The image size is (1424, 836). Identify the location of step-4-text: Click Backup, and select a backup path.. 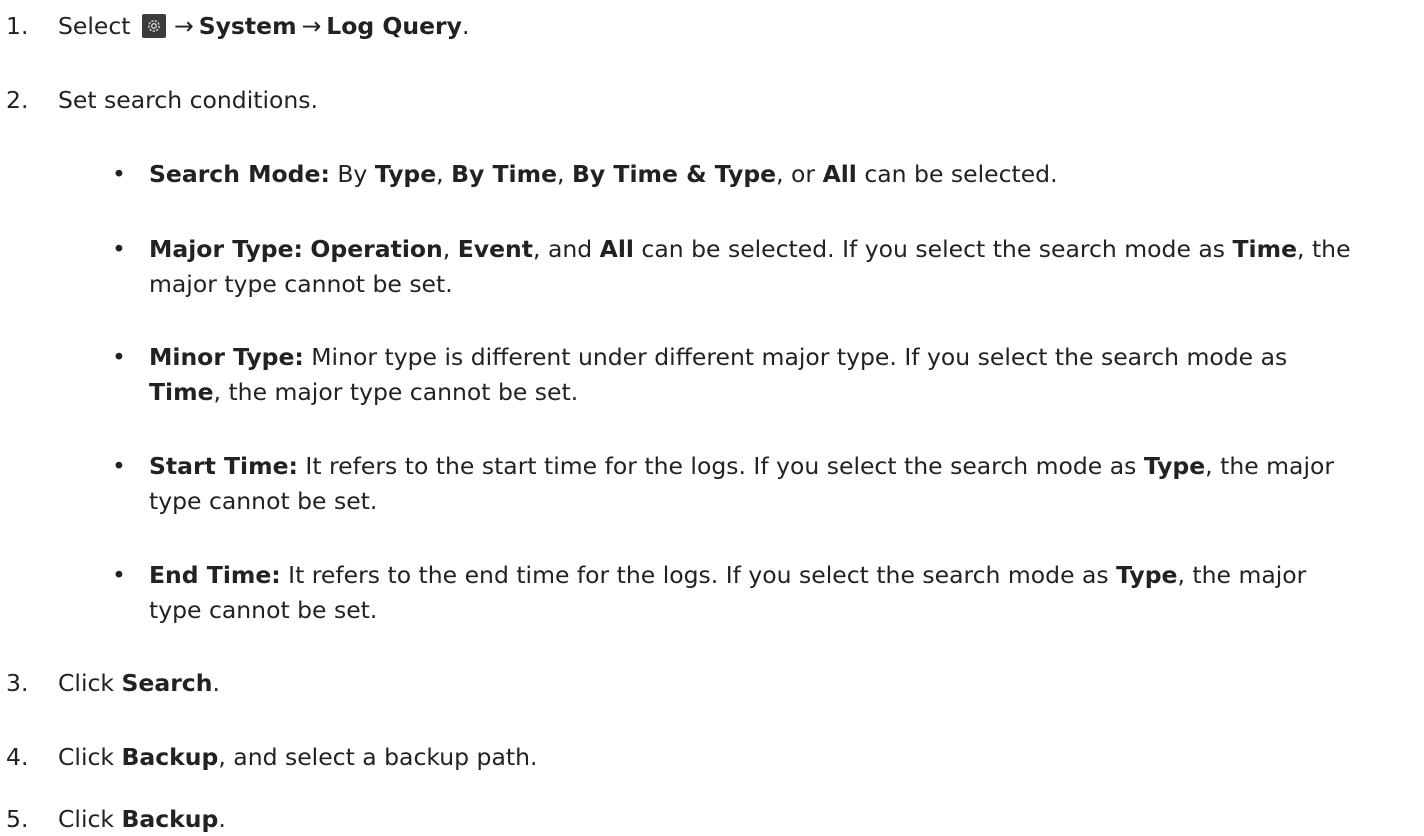
(297, 757).